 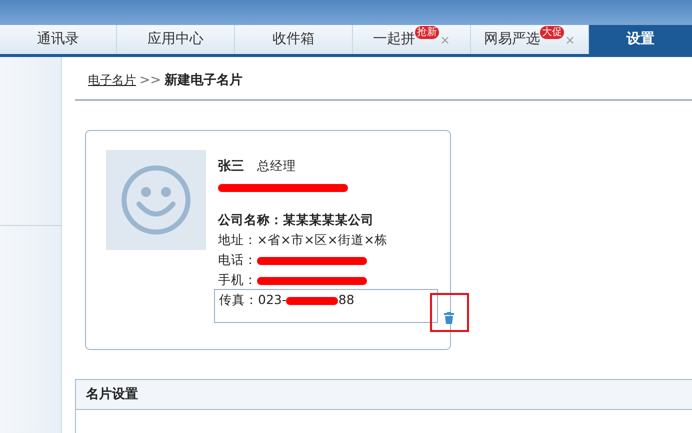 I want to click on job-title: 总经理, so click(x=276, y=165).